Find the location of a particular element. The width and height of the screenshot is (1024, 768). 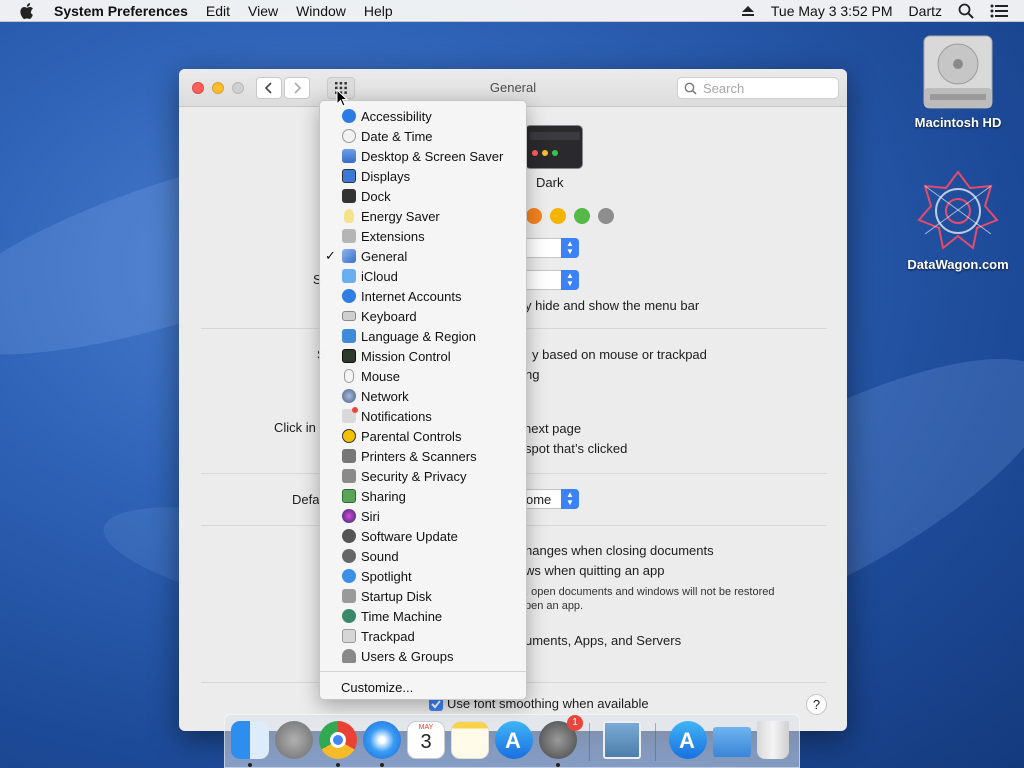

menu-separator is located at coordinates (423, 671).